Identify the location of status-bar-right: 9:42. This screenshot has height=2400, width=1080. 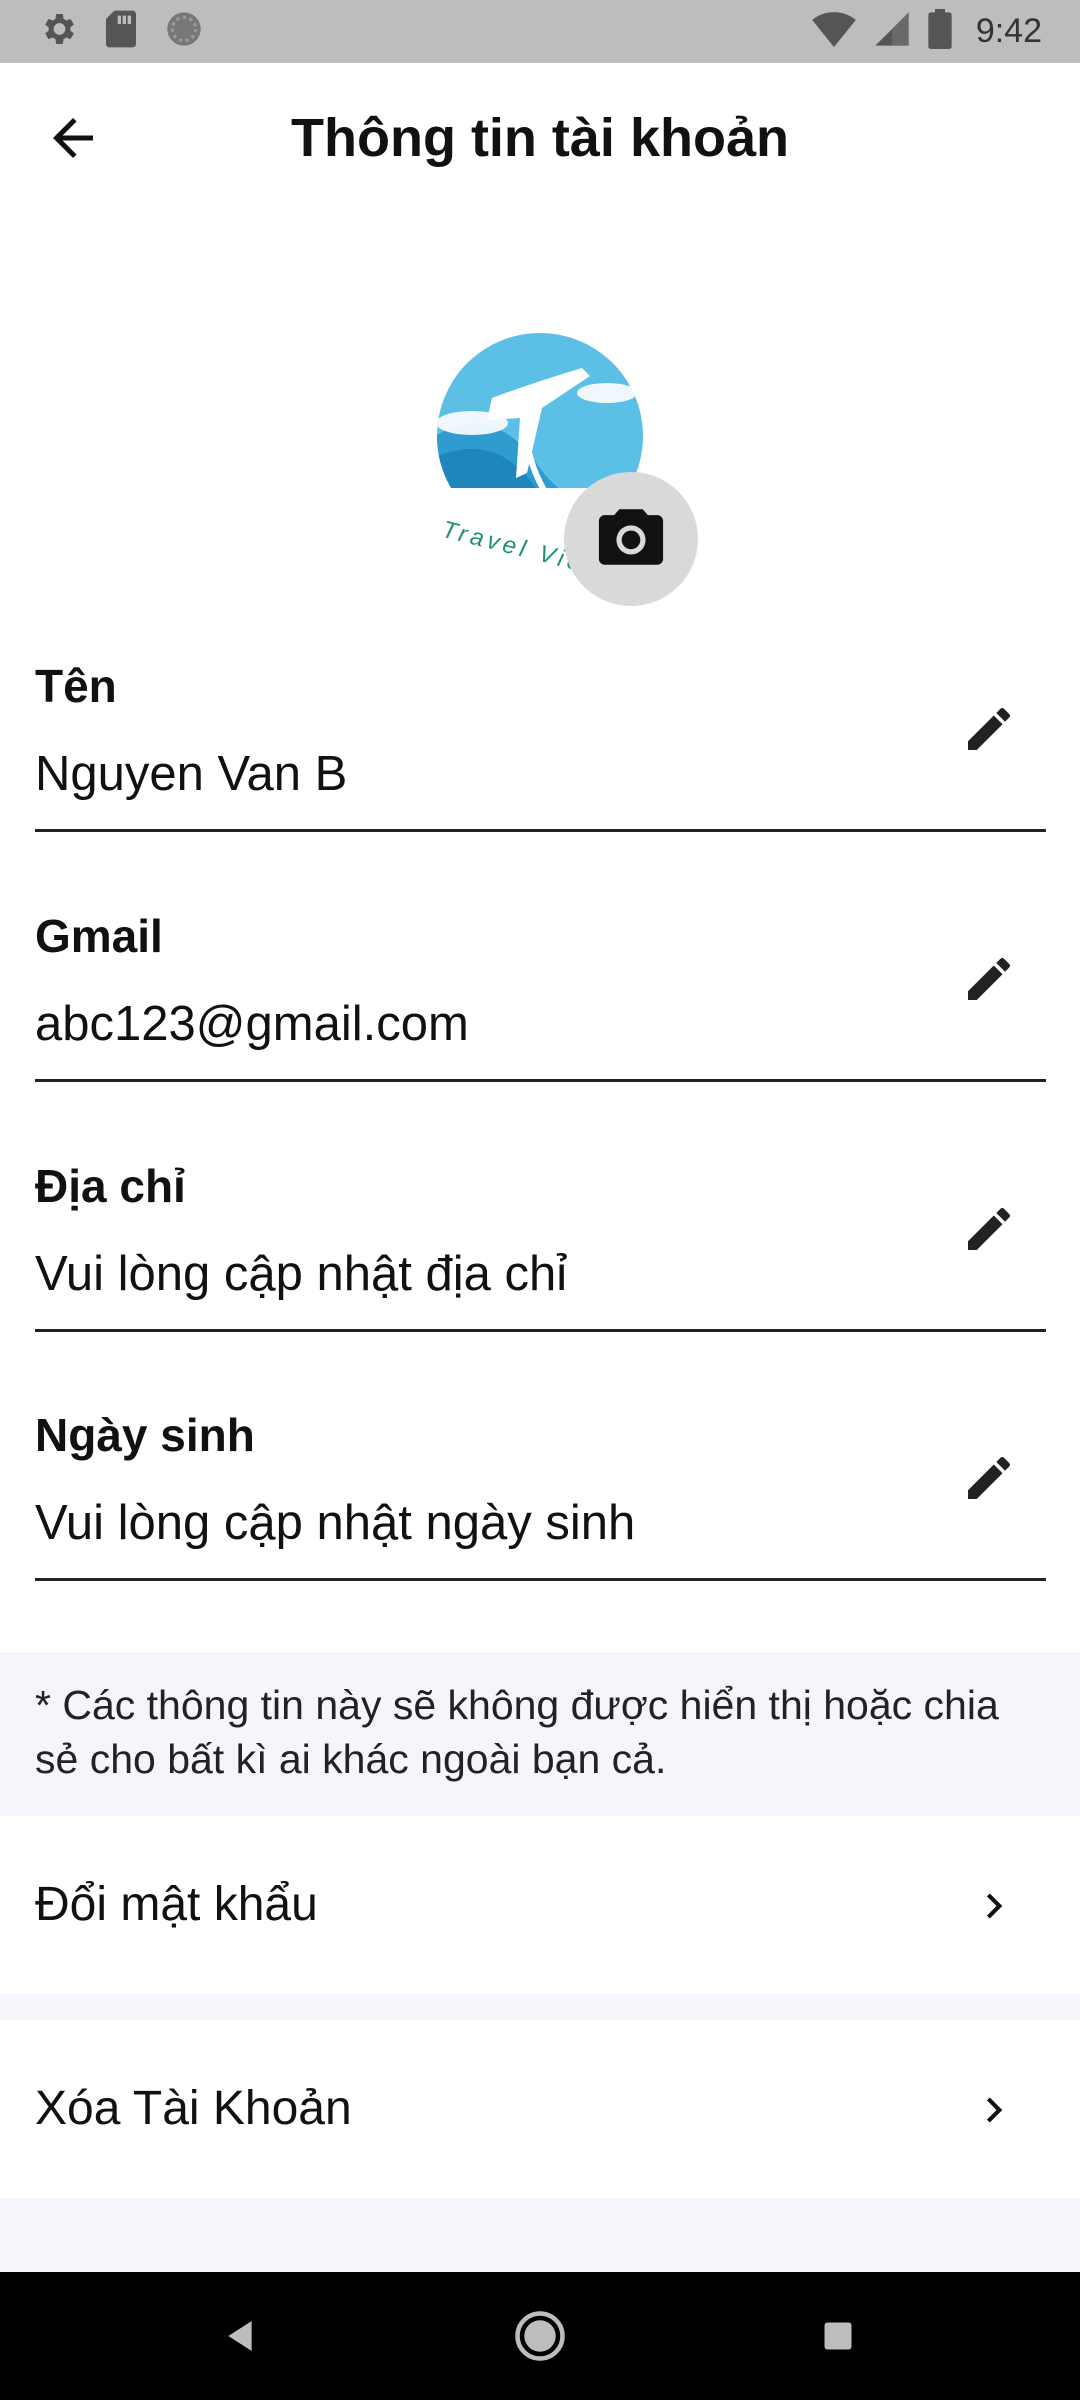
(926, 31).